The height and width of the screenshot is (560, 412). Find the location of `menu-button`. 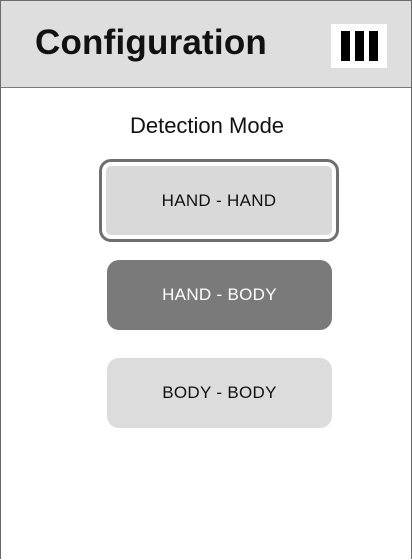

menu-button is located at coordinates (359, 46).